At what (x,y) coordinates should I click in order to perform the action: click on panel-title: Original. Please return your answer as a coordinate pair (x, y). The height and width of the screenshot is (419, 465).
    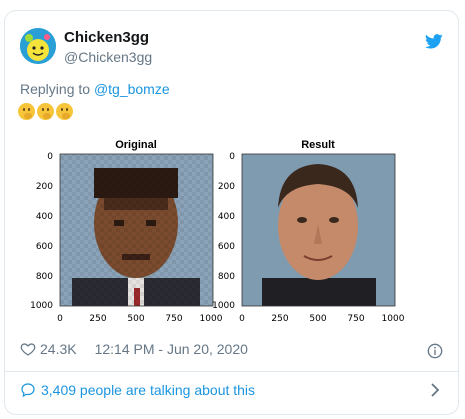
    Looking at the image, I should click on (136, 145).